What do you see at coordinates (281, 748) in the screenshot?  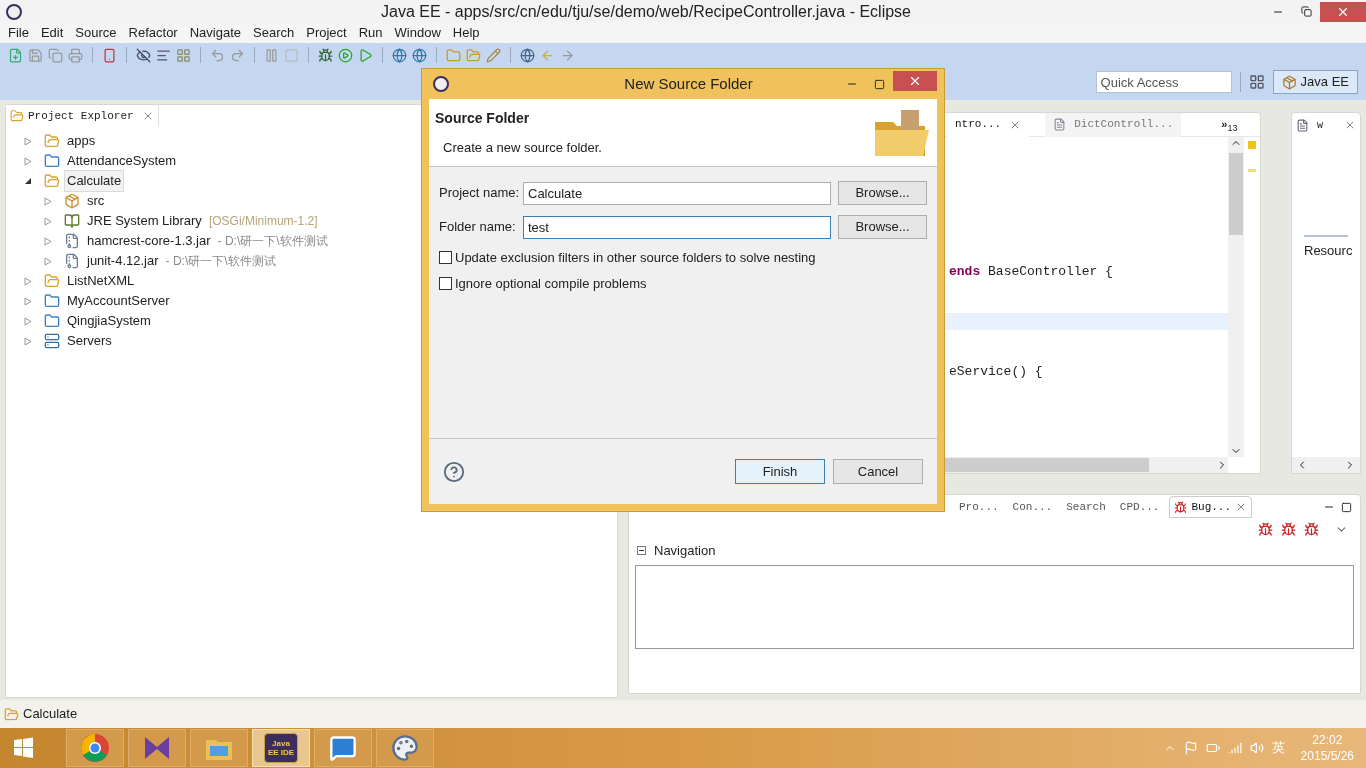 I see `eclipse-icon: Java EE IDE` at bounding box center [281, 748].